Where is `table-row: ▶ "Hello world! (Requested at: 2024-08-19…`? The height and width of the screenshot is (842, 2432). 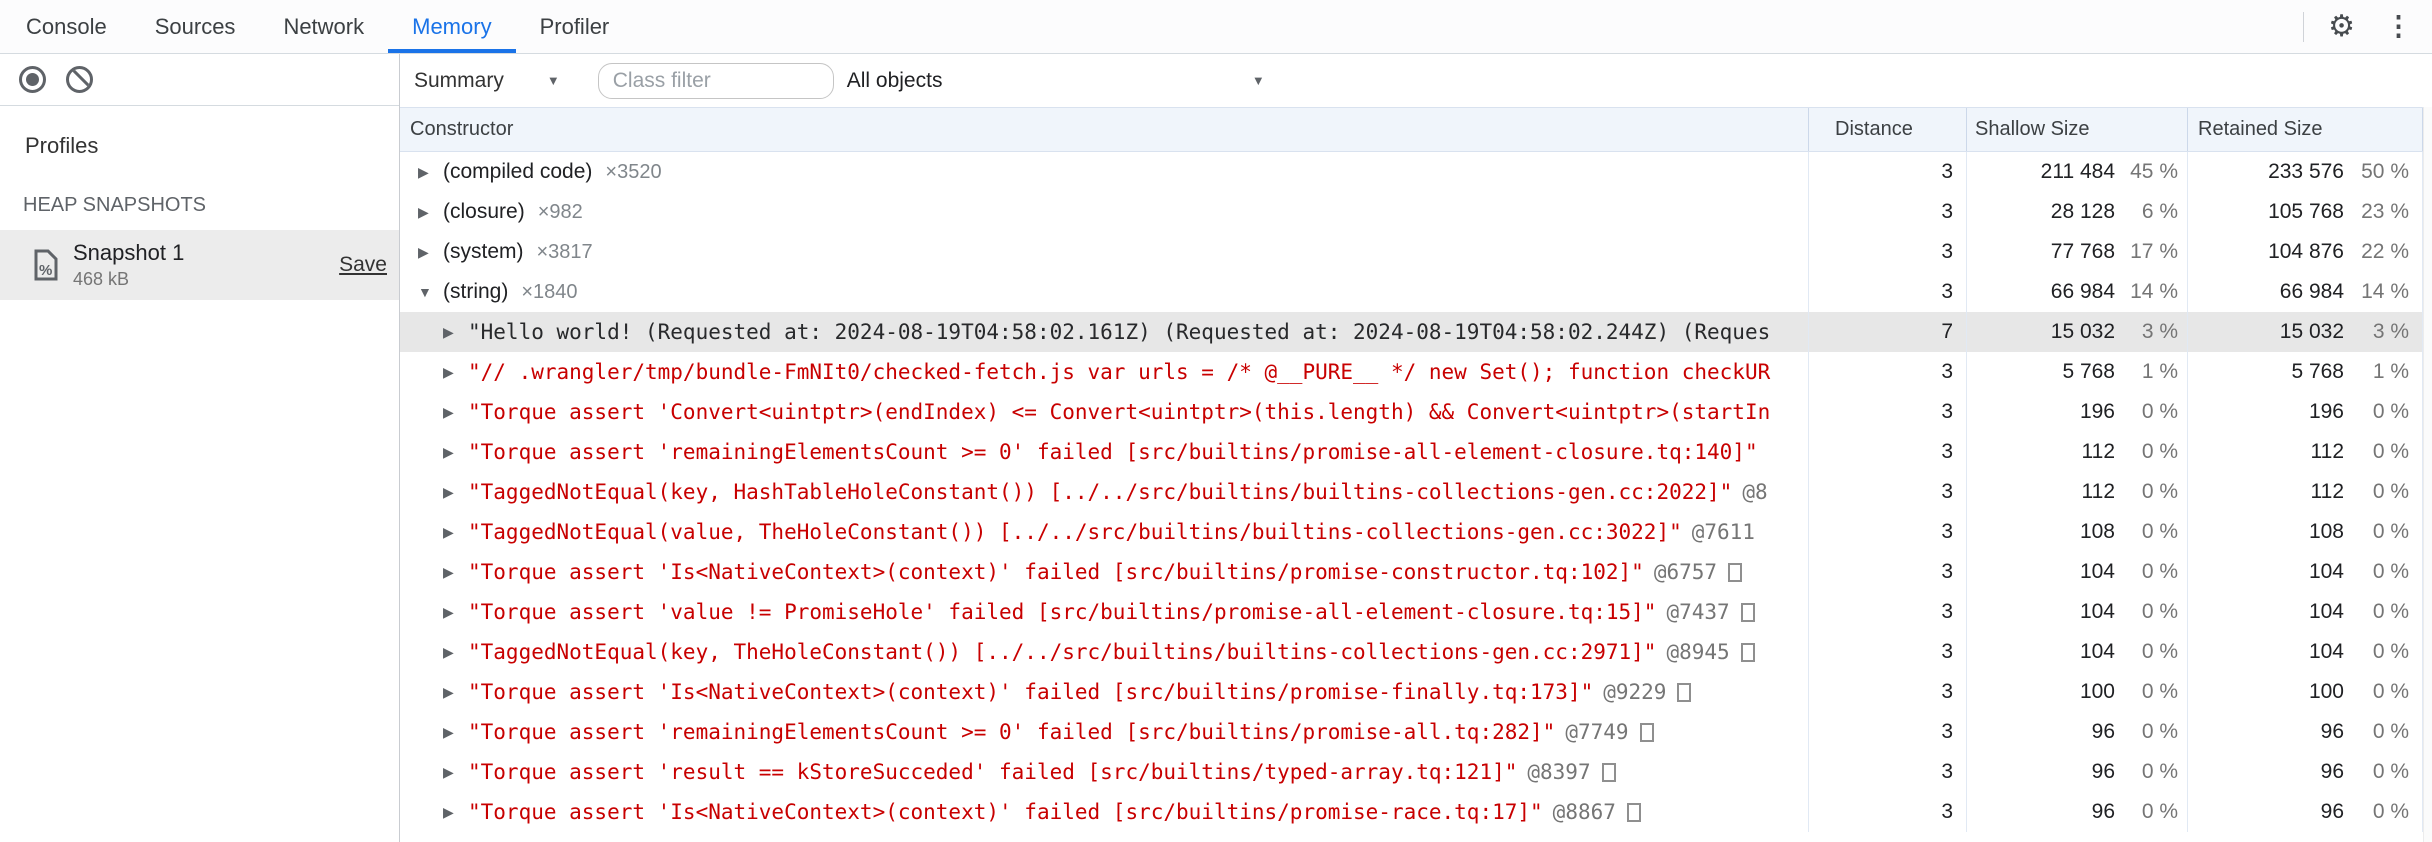
table-row: ▶ "Hello world! (Requested at: 2024-08-19… is located at coordinates (1411, 332).